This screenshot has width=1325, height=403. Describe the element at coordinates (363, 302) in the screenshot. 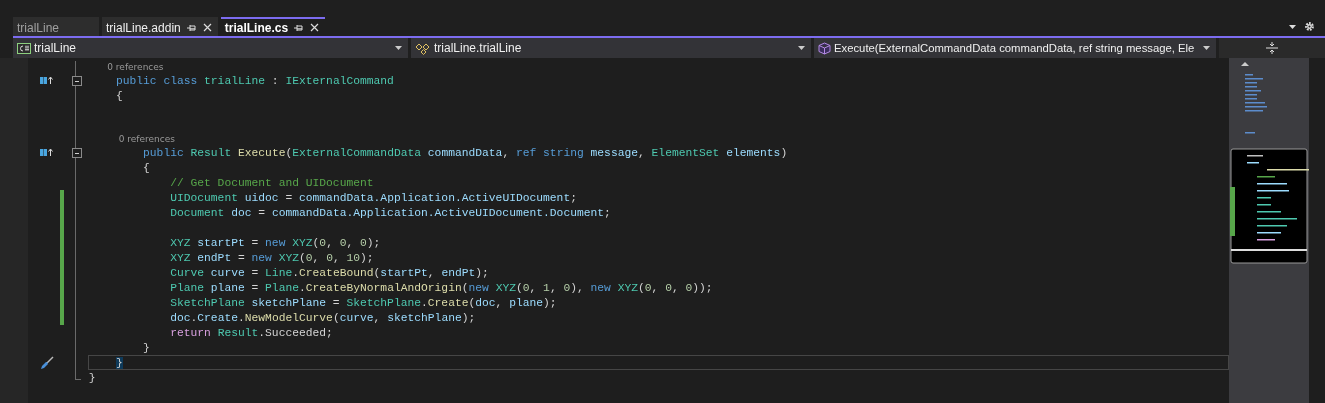

I see `code-line: SketchPlane sketchPlane = SketchPlane.Create(doc, plane);` at that location.